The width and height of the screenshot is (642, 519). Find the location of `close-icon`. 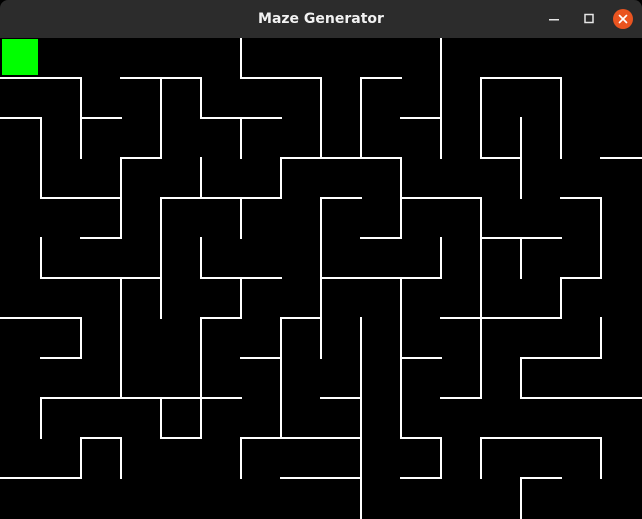

close-icon is located at coordinates (623, 19).